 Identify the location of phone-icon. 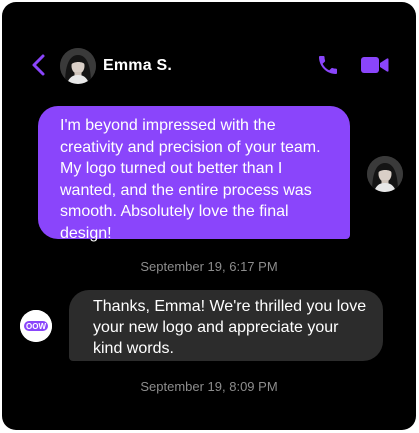
(328, 65).